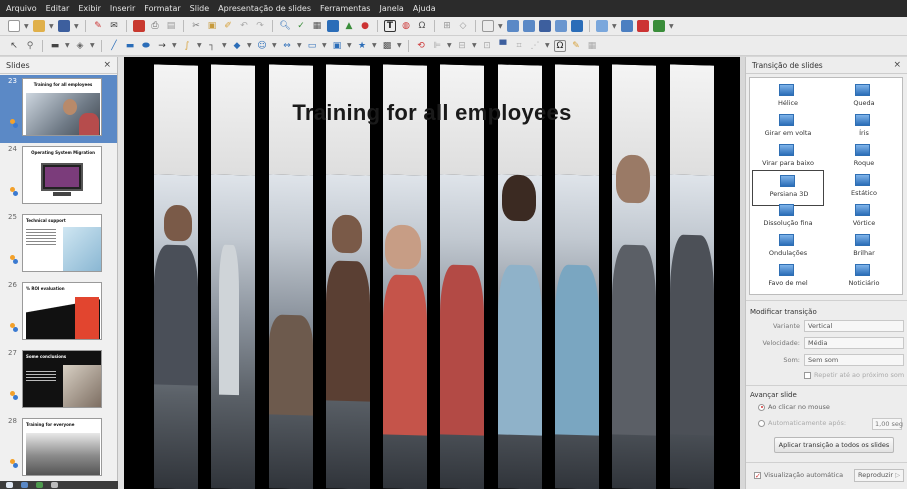 This screenshot has height=489, width=907. I want to click on auto-advance-radio: Automaticamente após: 1,00 seg, so click(827, 424).